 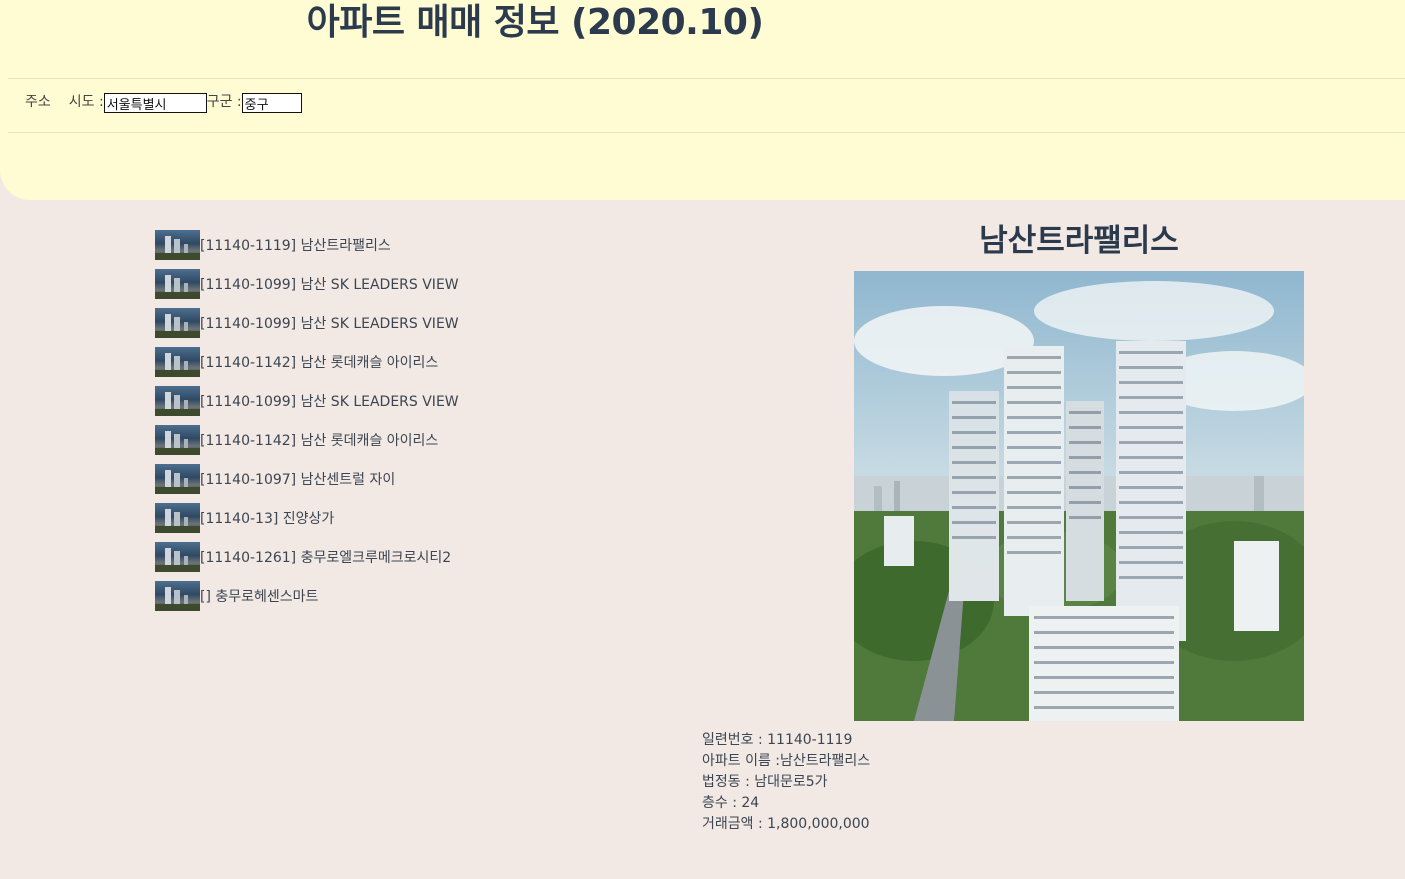 What do you see at coordinates (271, 103) in the screenshot?
I see `gugun-input` at bounding box center [271, 103].